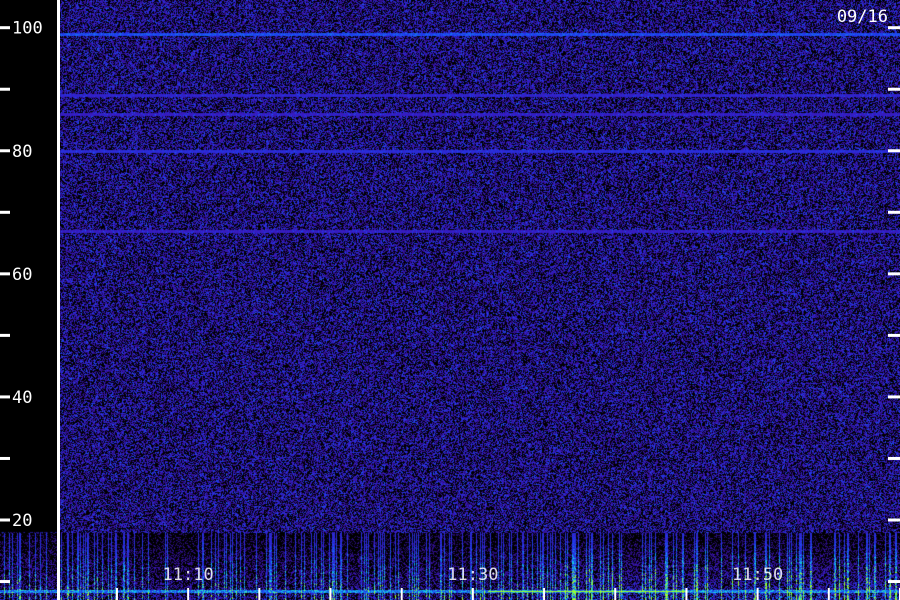 The image size is (900, 600). What do you see at coordinates (22, 521) in the screenshot?
I see `y-tick-label: 20` at bounding box center [22, 521].